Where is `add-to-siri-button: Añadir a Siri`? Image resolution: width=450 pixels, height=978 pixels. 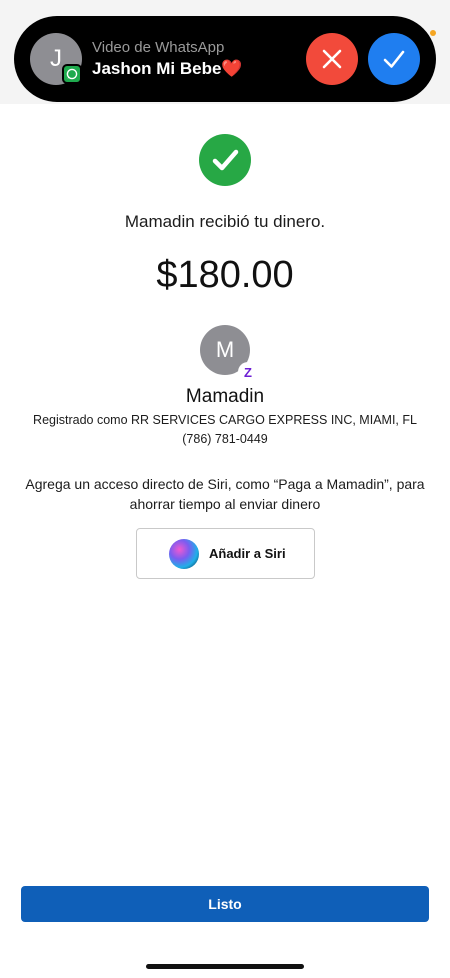
add-to-siri-button: Añadir a Siri is located at coordinates (225, 553).